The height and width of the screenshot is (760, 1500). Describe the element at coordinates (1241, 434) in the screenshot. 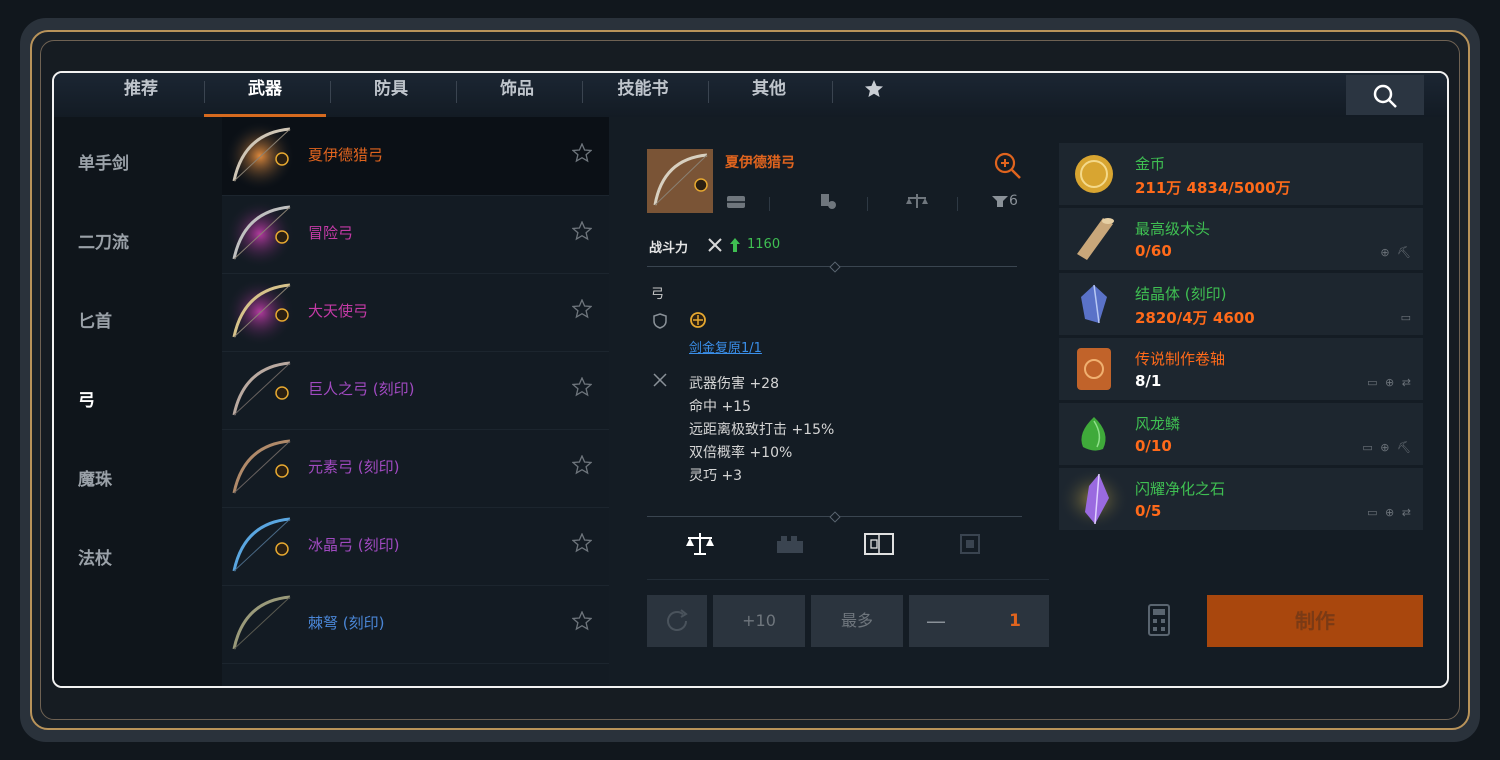

I see `material-row: 风龙鳞 0/10 ▭ ⊕ ⛏` at that location.